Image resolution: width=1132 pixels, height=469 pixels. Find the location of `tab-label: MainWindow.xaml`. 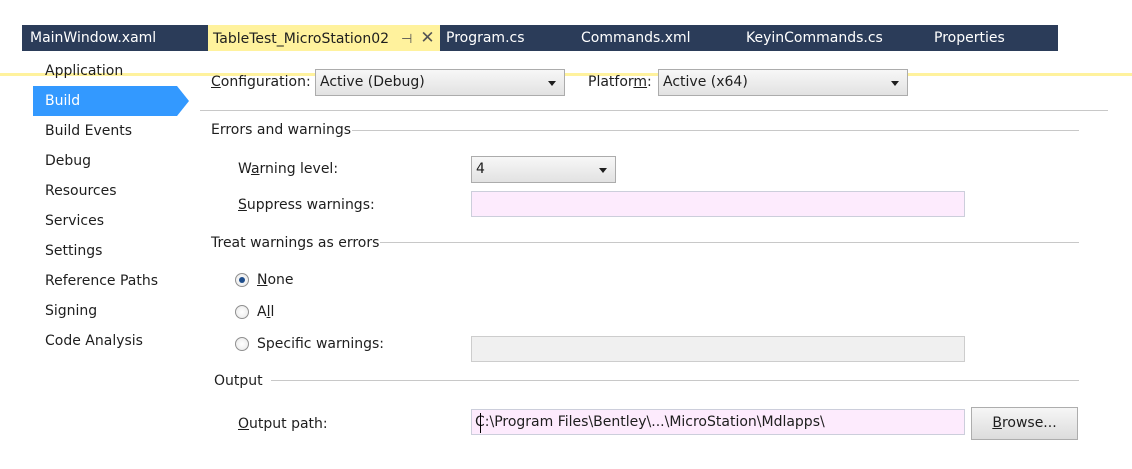

tab-label: MainWindow.xaml is located at coordinates (93, 38).